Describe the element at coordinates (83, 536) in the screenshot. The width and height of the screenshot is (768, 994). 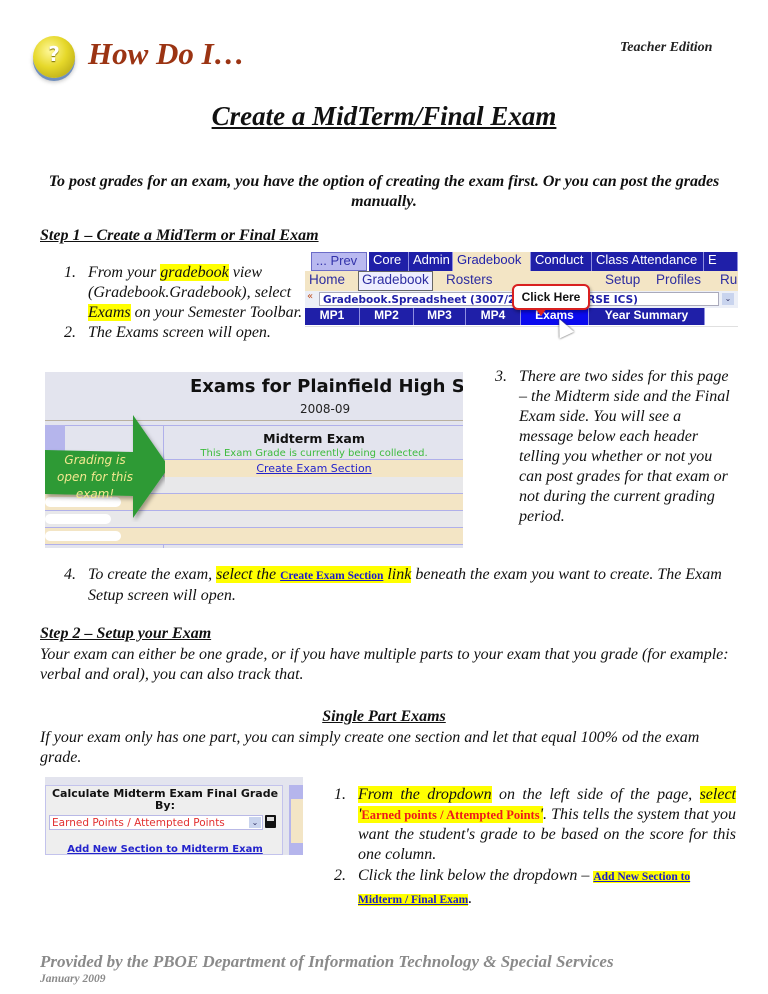
I see `redacted-name` at that location.